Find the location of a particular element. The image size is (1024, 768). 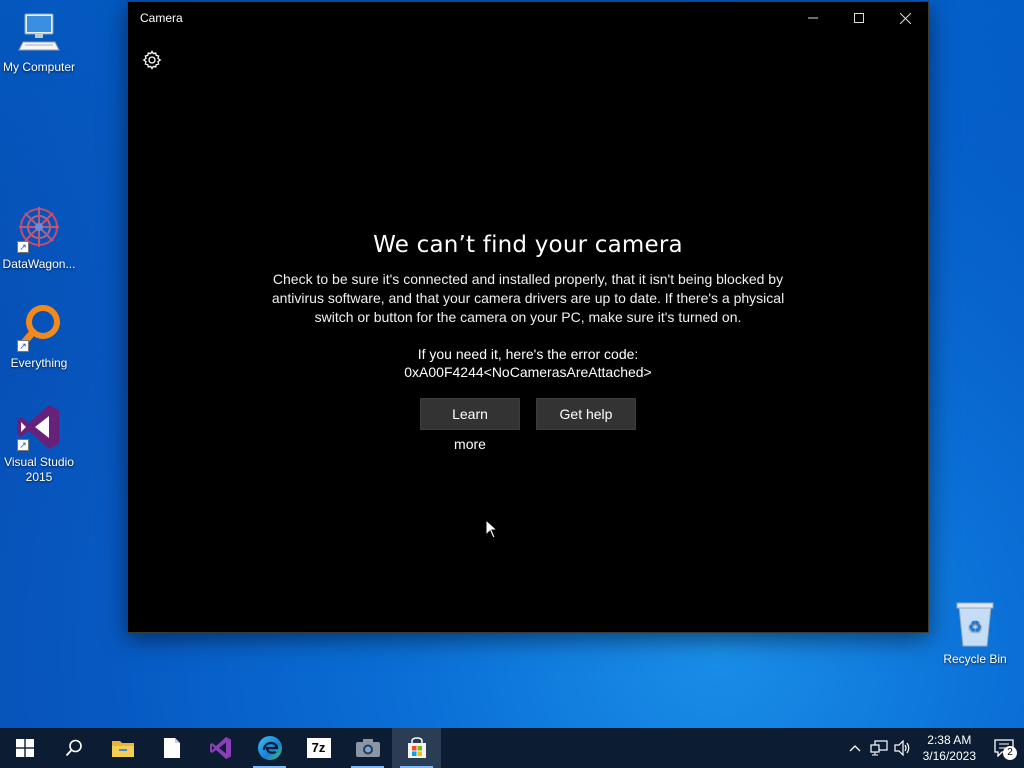

start-button is located at coordinates (24, 748).